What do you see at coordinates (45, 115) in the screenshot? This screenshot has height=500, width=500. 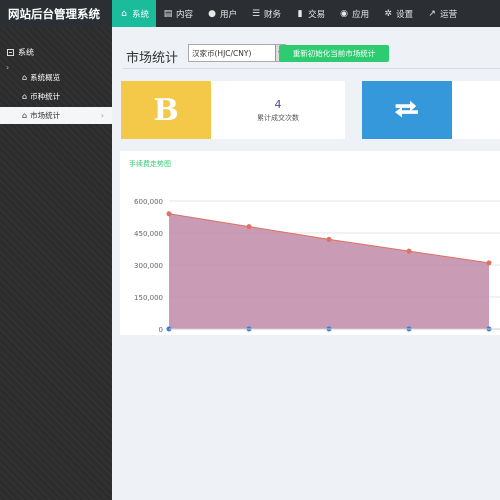 I see `sidebar-item-label: 市场统计` at bounding box center [45, 115].